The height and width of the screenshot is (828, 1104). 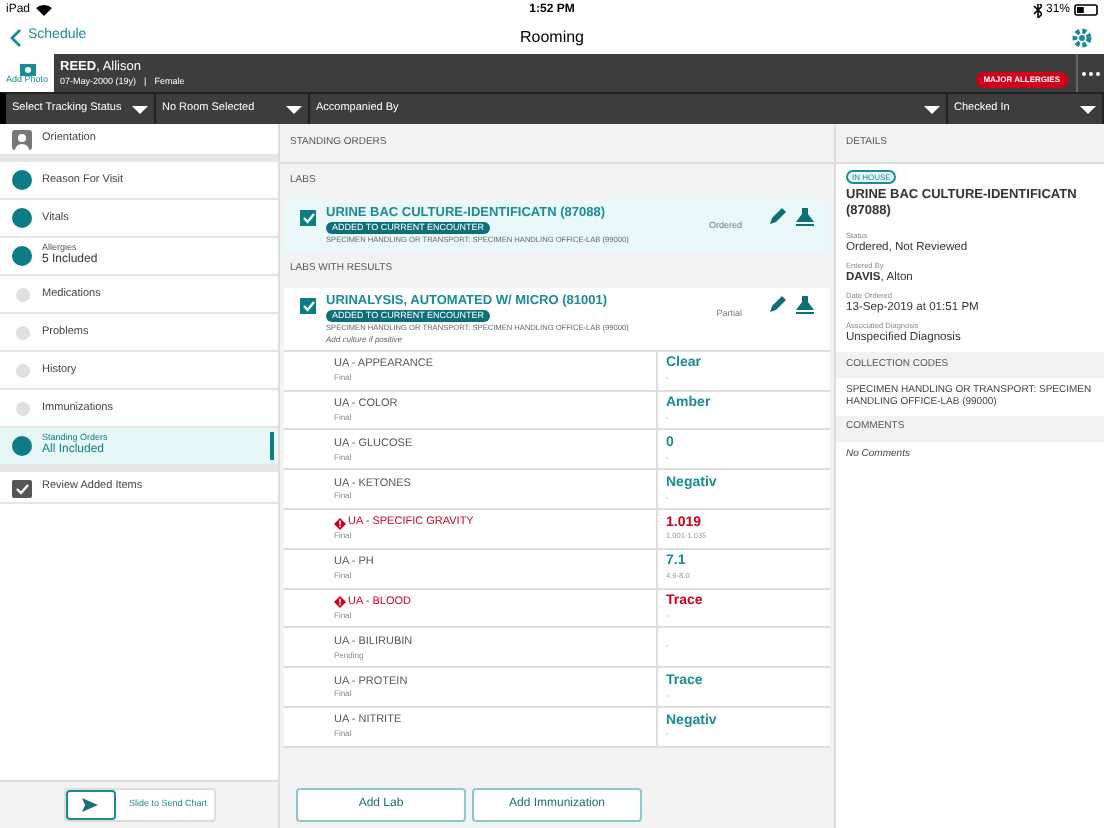 What do you see at coordinates (22, 139) in the screenshot?
I see `person-icon` at bounding box center [22, 139].